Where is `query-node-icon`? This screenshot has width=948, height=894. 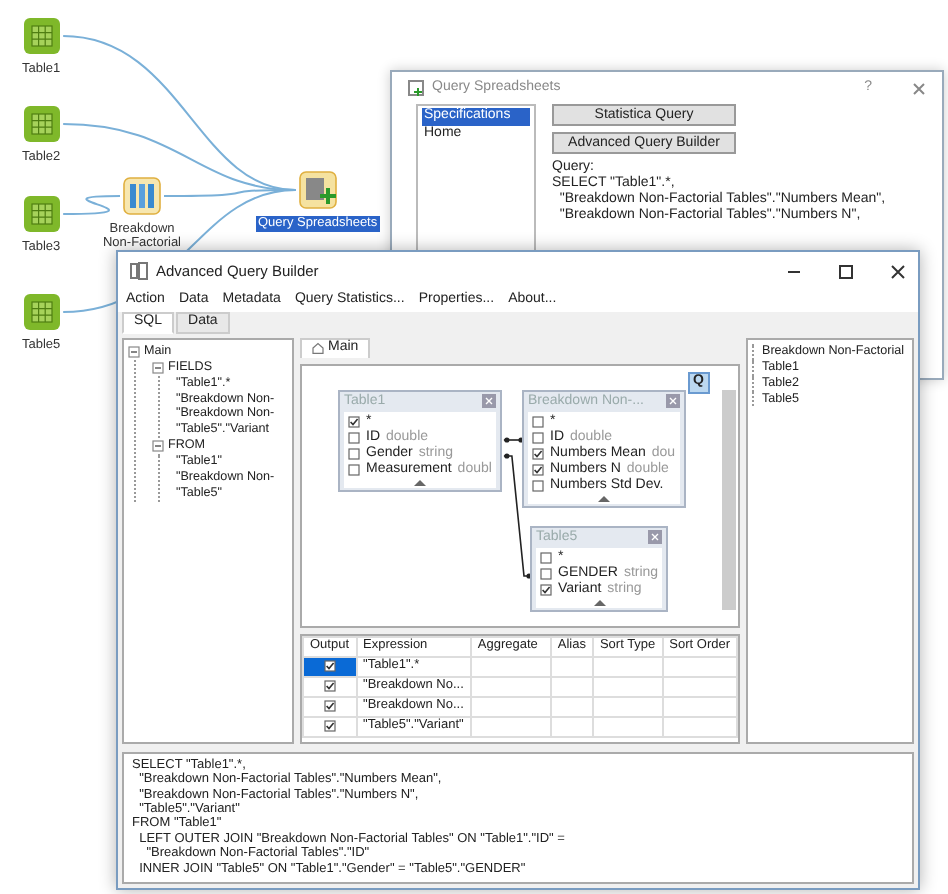 query-node-icon is located at coordinates (317, 190).